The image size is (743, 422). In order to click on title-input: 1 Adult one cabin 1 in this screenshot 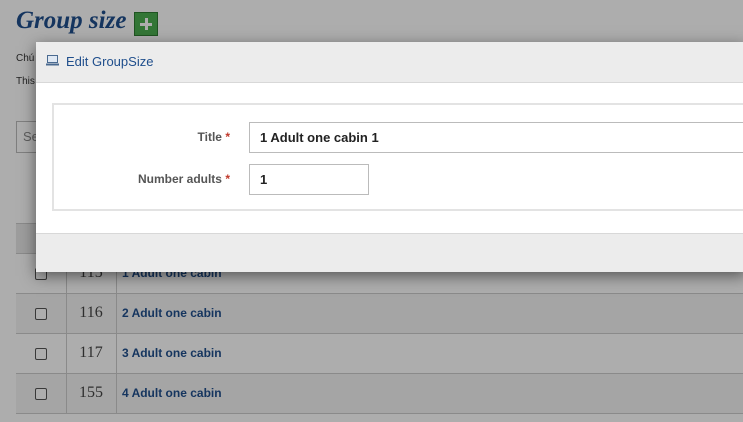, I will do `click(496, 137)`.